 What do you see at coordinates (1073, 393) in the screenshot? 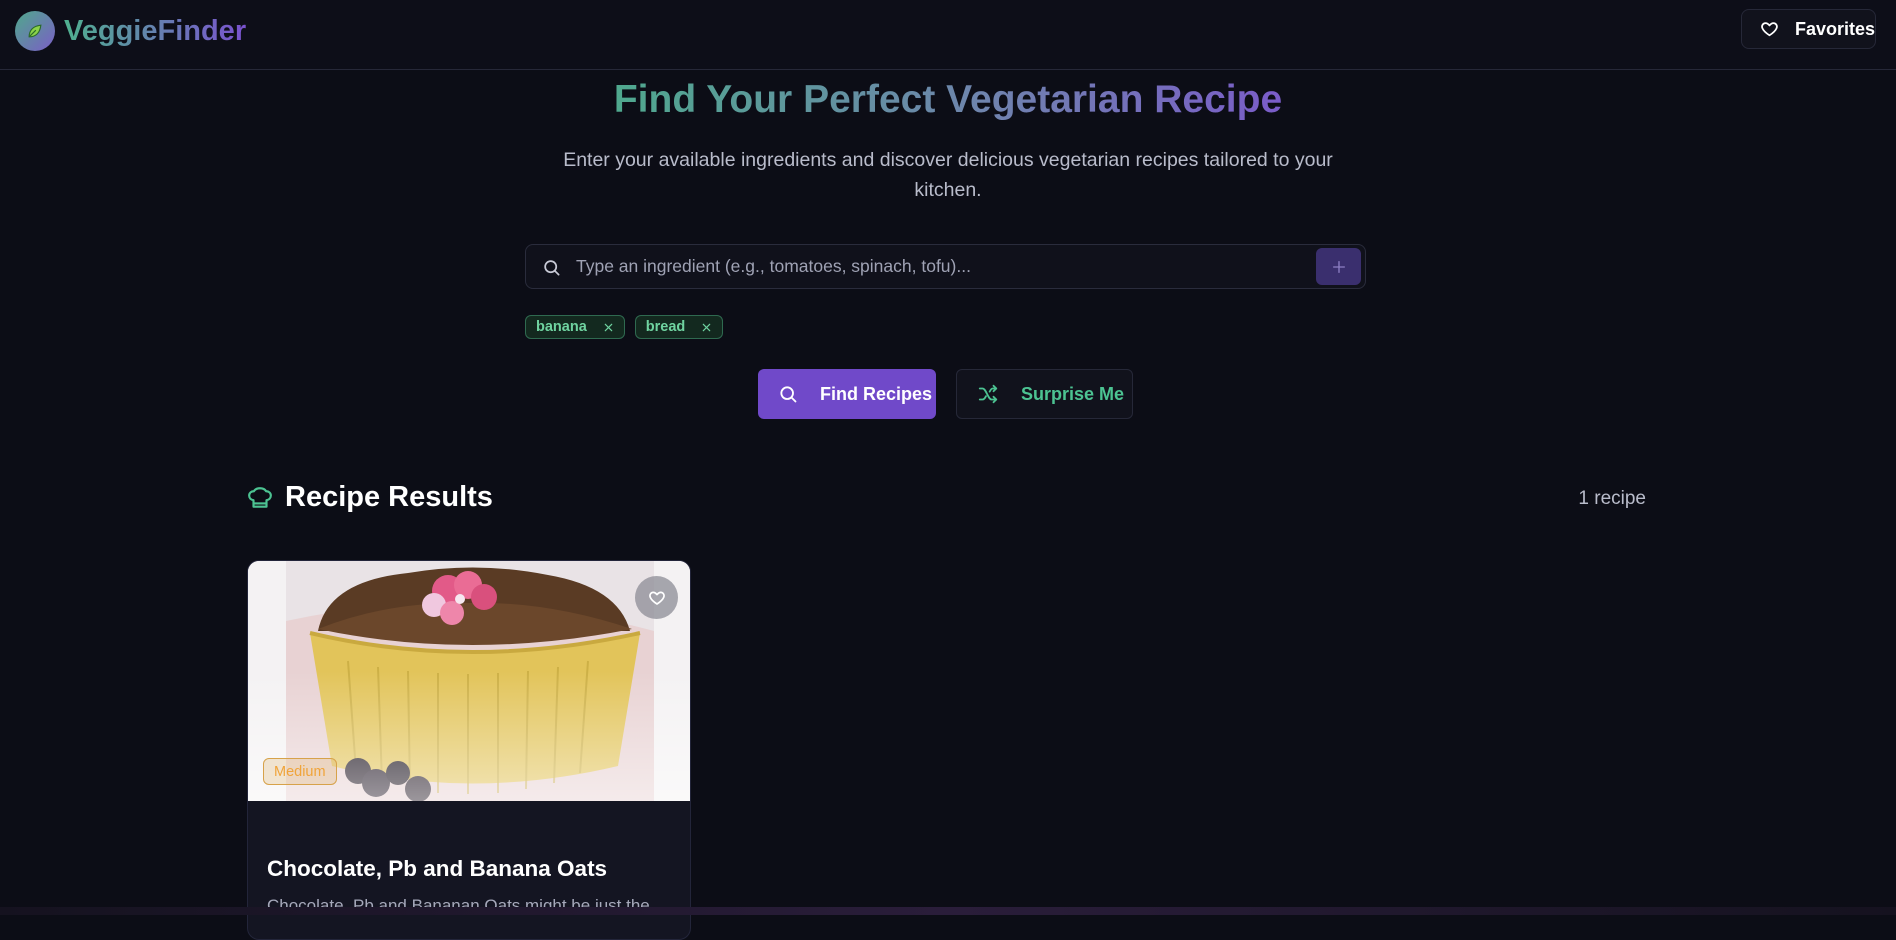
I see `surprise-me-label: Surprise Me` at bounding box center [1073, 393].